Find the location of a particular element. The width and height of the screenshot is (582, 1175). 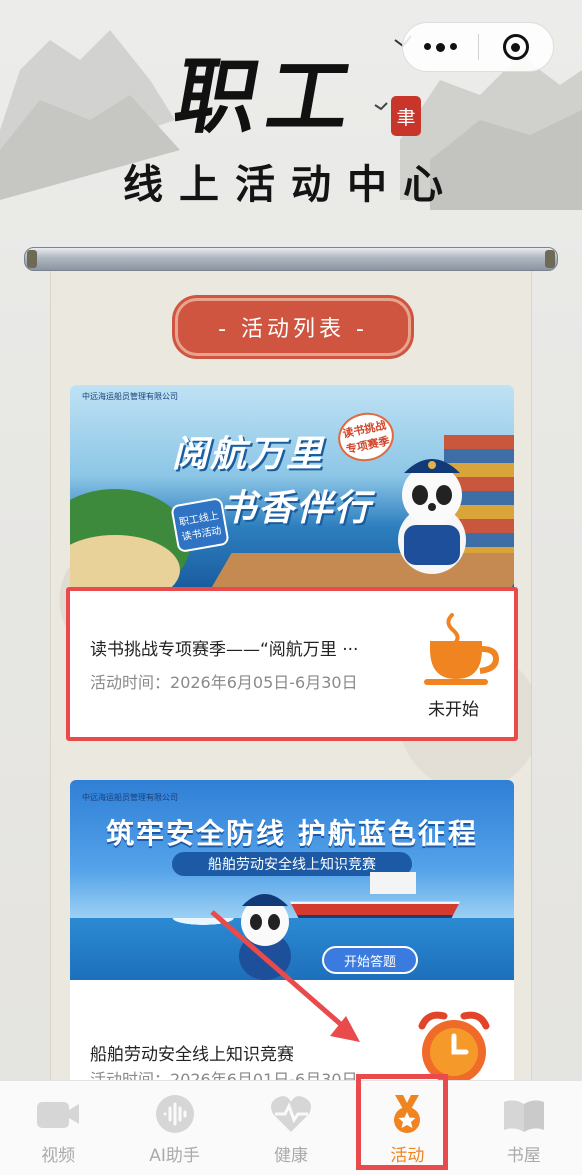

tab-label-video: 视频 is located at coordinates (58, 1156).